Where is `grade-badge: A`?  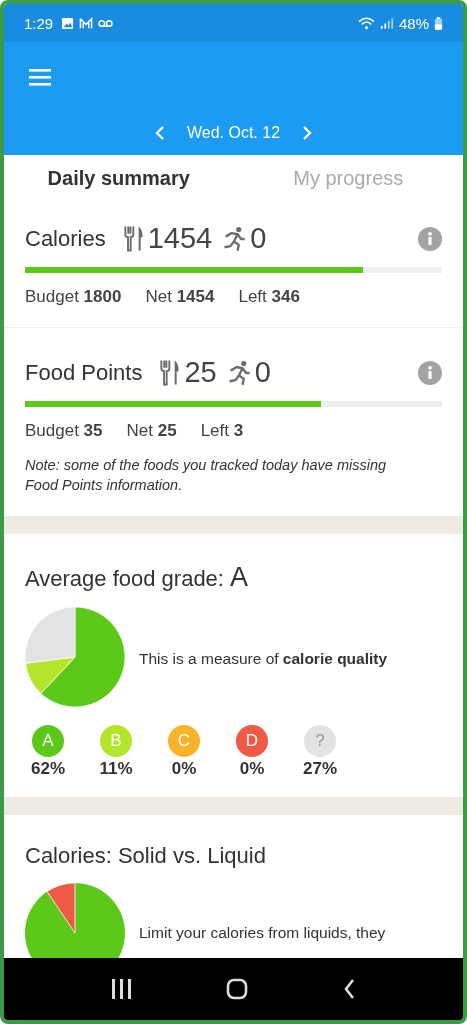
grade-badge: A is located at coordinates (48, 740).